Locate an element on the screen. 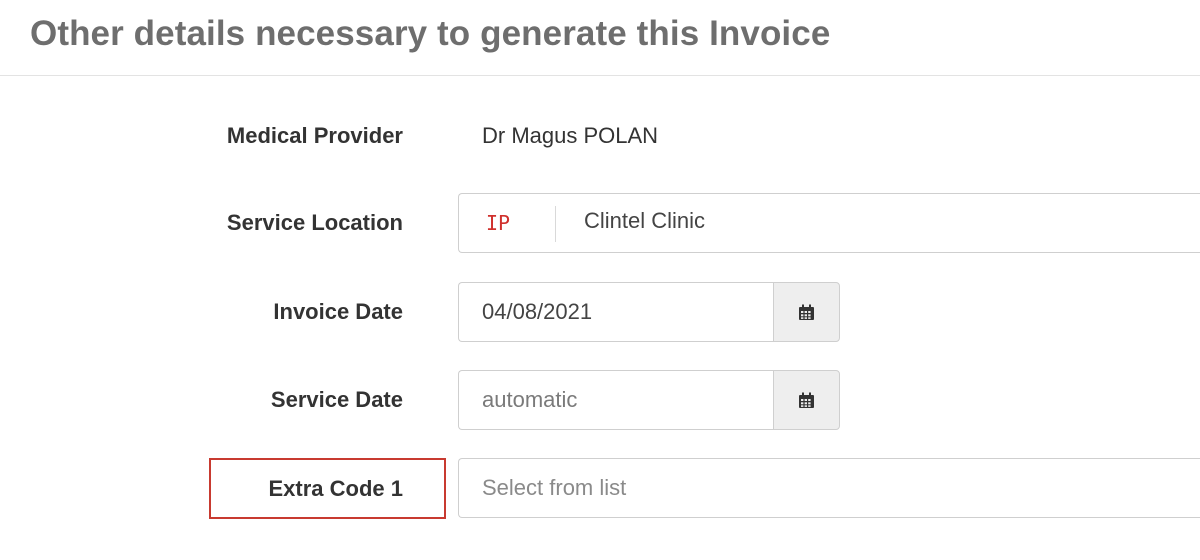  extra-code-1-label: Extra Code 1 is located at coordinates (336, 488).